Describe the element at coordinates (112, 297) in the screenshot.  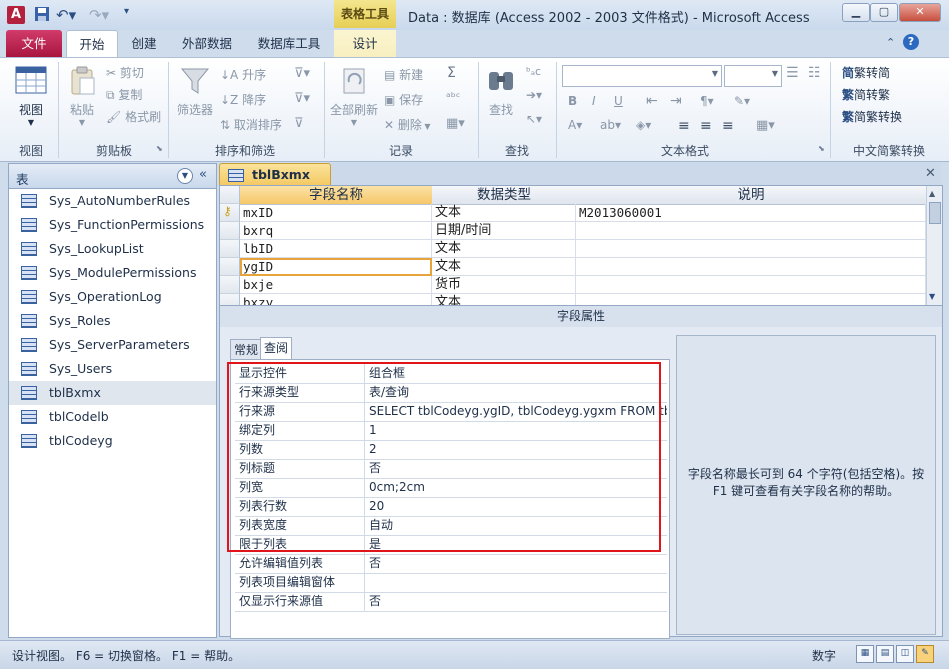
I see `nav-item-table: Sys_OperationLog` at that location.